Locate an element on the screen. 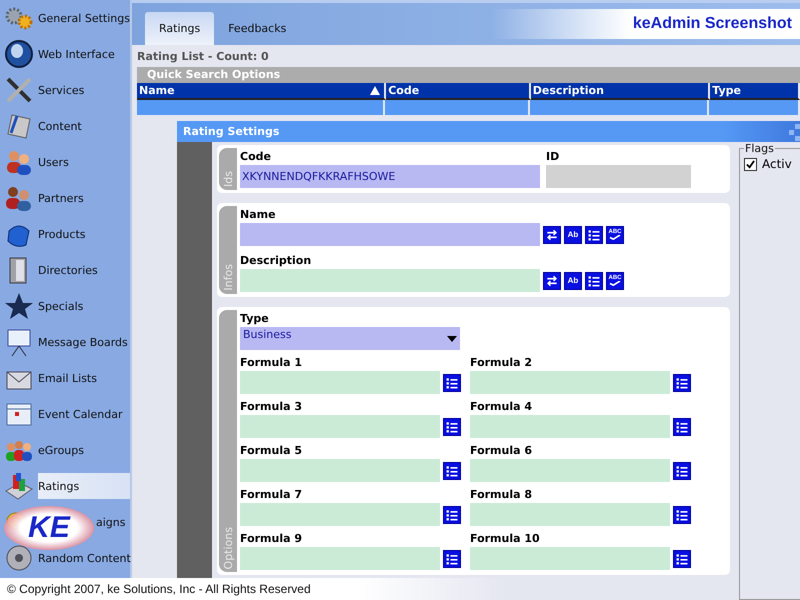 The height and width of the screenshot is (600, 800). field-label: Description is located at coordinates (276, 261).